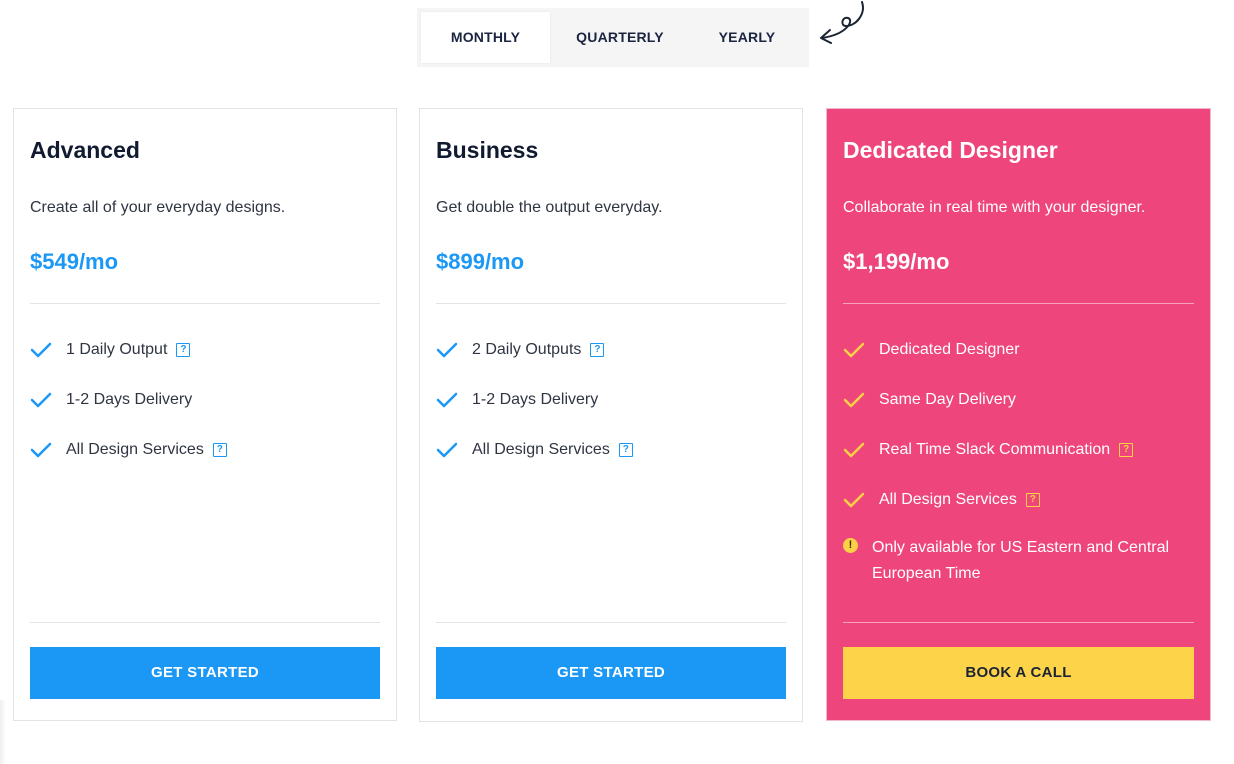 The image size is (1234, 764). I want to click on feature-label: 1 Daily Output, so click(117, 349).